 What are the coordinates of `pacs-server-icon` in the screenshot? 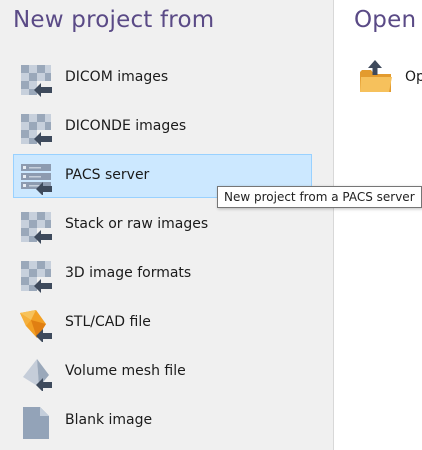 It's located at (36, 179).